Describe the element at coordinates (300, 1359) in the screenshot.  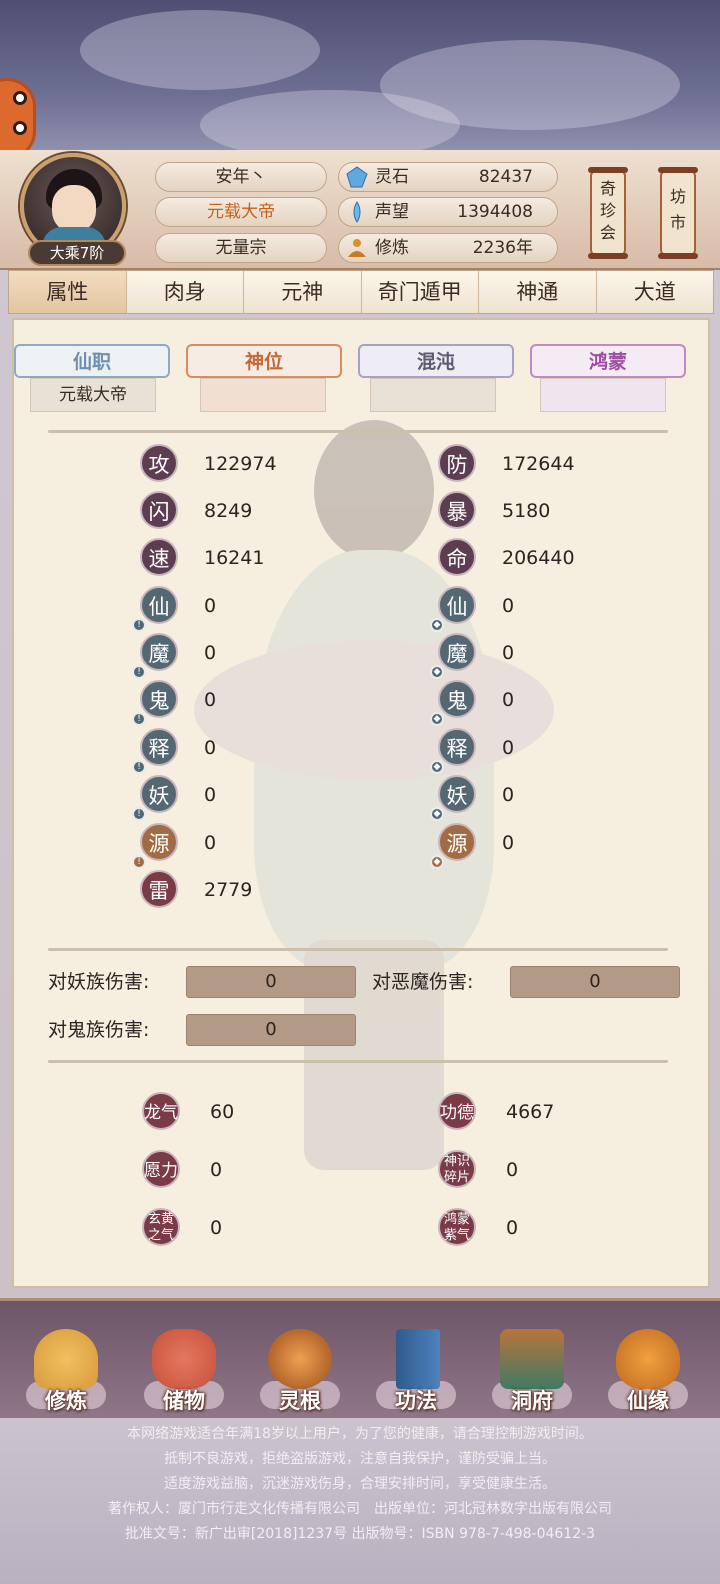
I see `spirit-root-icon` at that location.